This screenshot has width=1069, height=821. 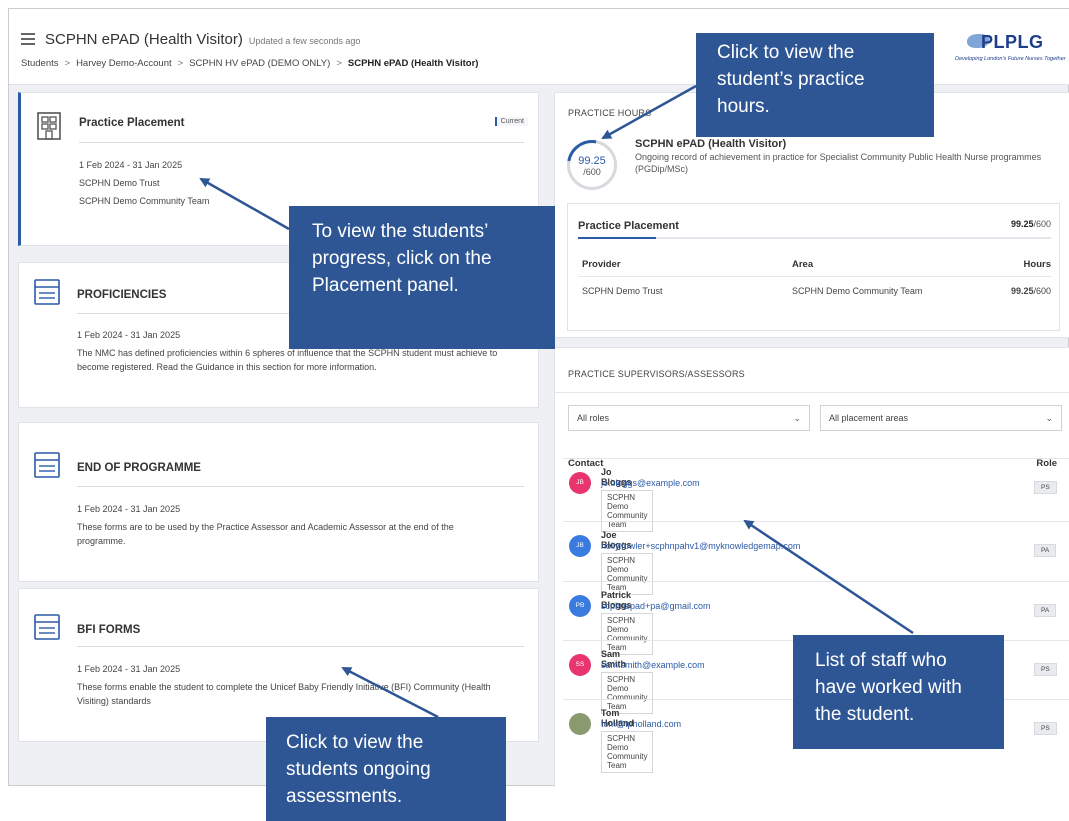 I want to click on programme-title: SCPHN ePAD (Health Visitor), so click(x=711, y=144).